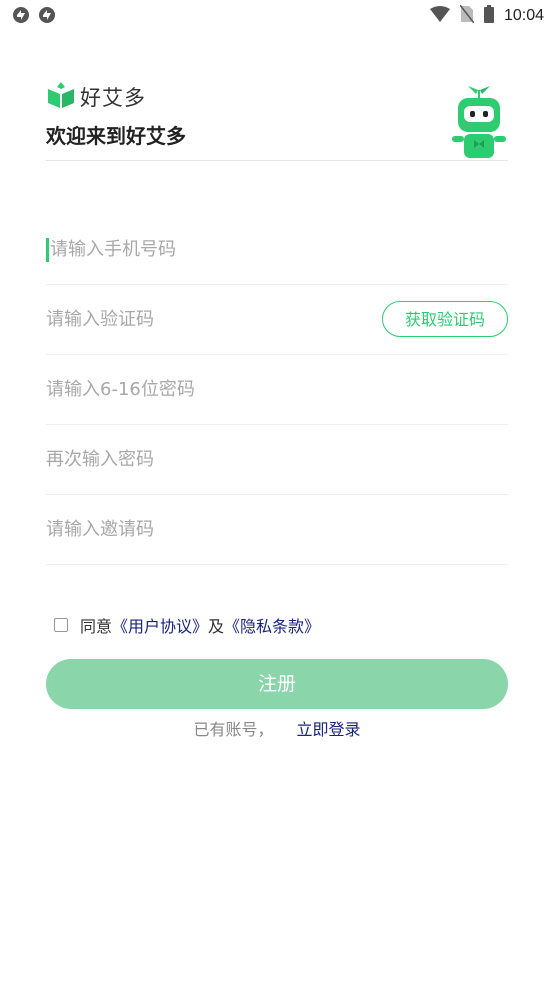  What do you see at coordinates (277, 728) in the screenshot?
I see `login-row: 已有账号， 立即登录` at bounding box center [277, 728].